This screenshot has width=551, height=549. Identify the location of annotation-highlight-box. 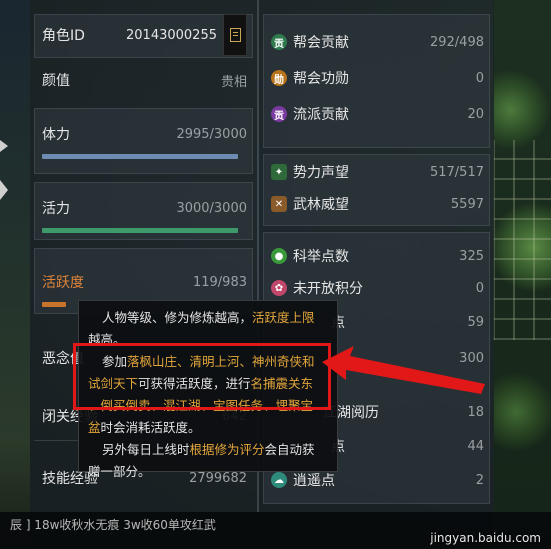
(202, 376).